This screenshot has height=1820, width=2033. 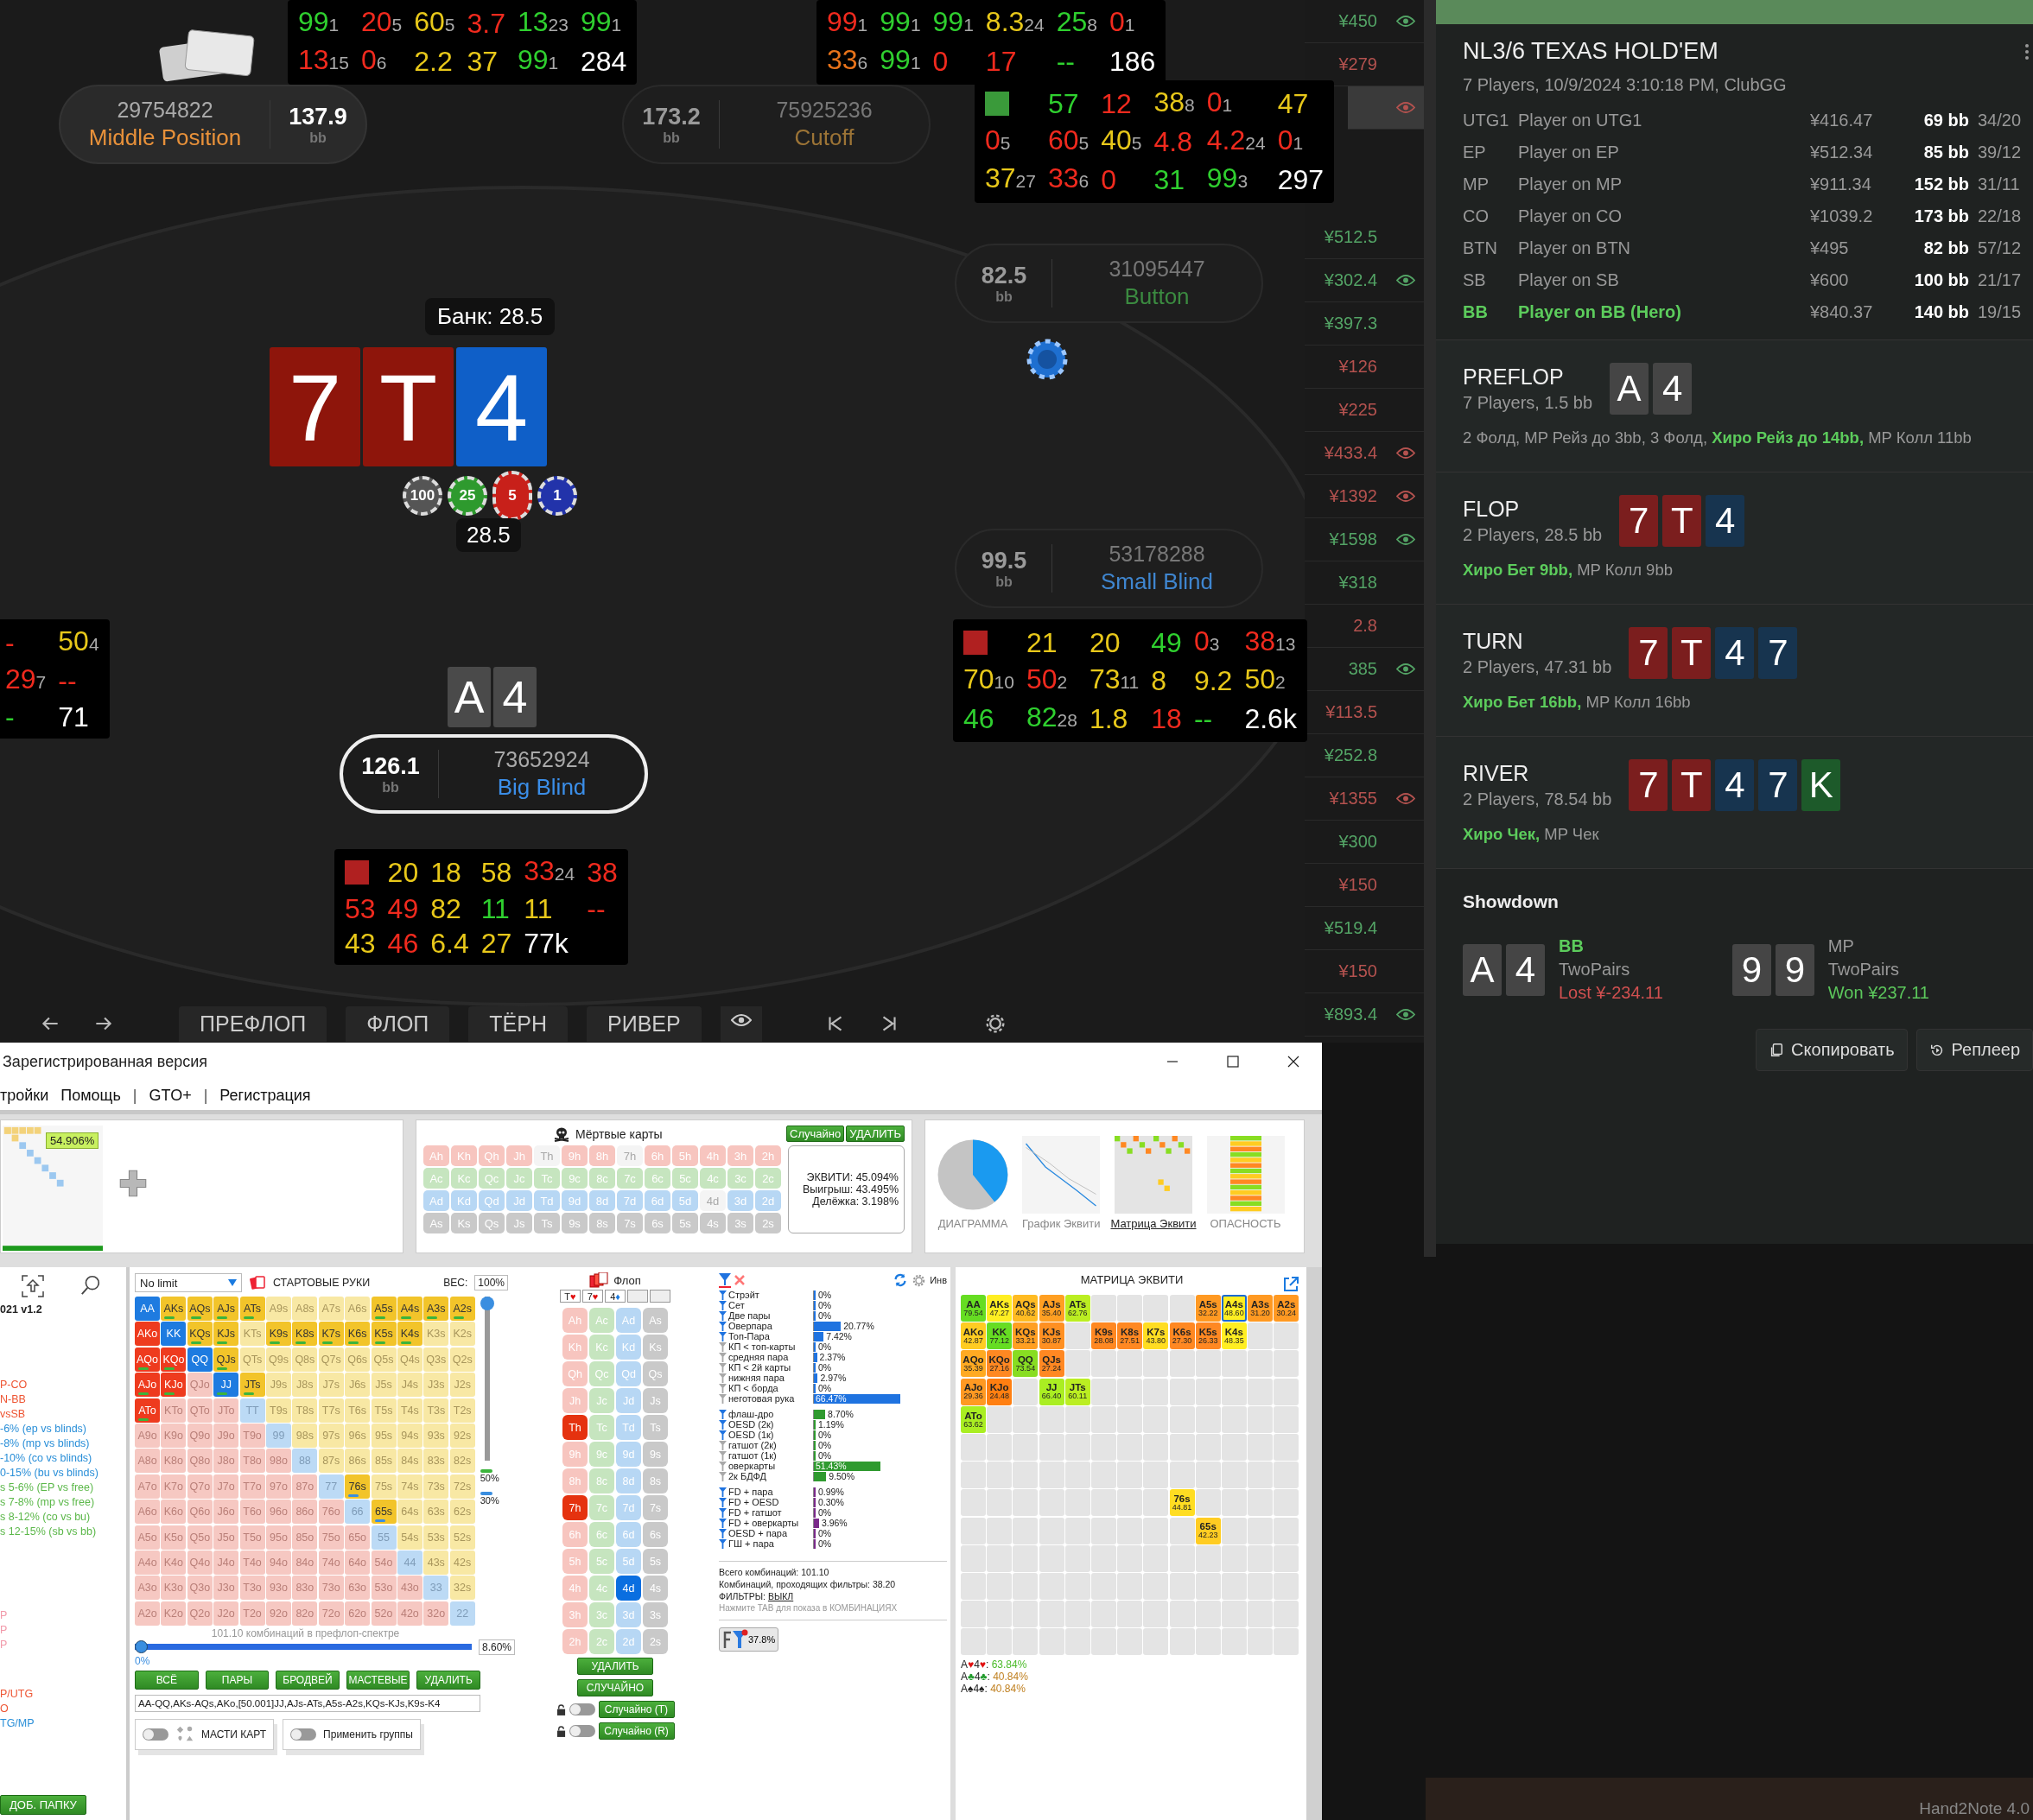 What do you see at coordinates (358, 1588) in the screenshot?
I see `hand-cell: 63o` at bounding box center [358, 1588].